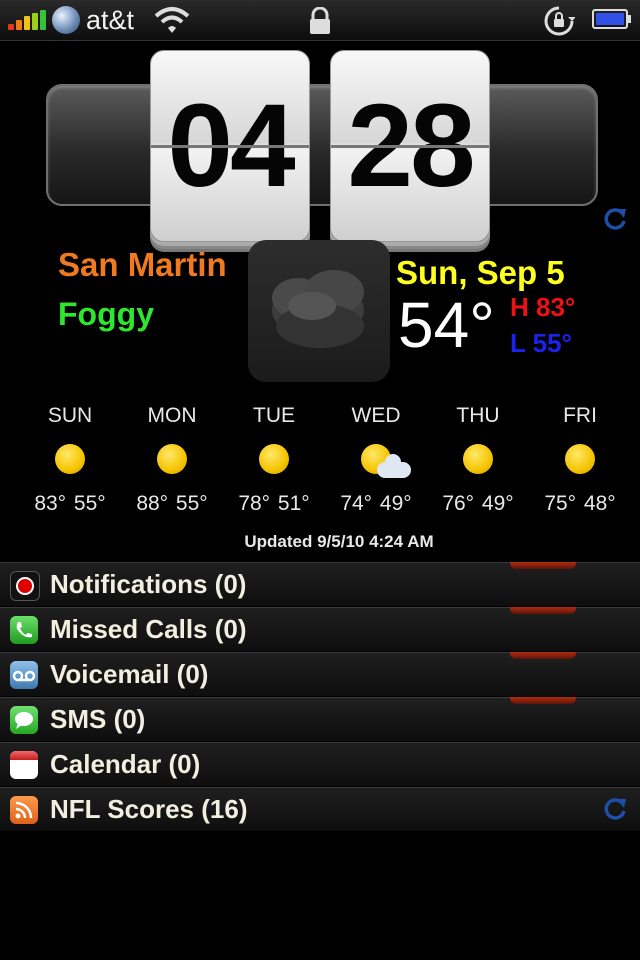 The width and height of the screenshot is (640, 960). Describe the element at coordinates (611, 19) in the screenshot. I see `battery-icon` at that location.